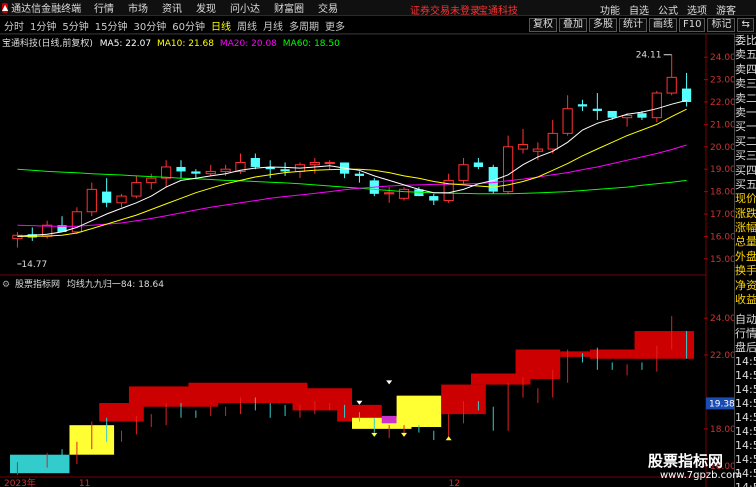 Image resolution: width=756 pixels, height=487 pixels. Describe the element at coordinates (206, 7) in the screenshot. I see `menu-discover: 发现` at that location.